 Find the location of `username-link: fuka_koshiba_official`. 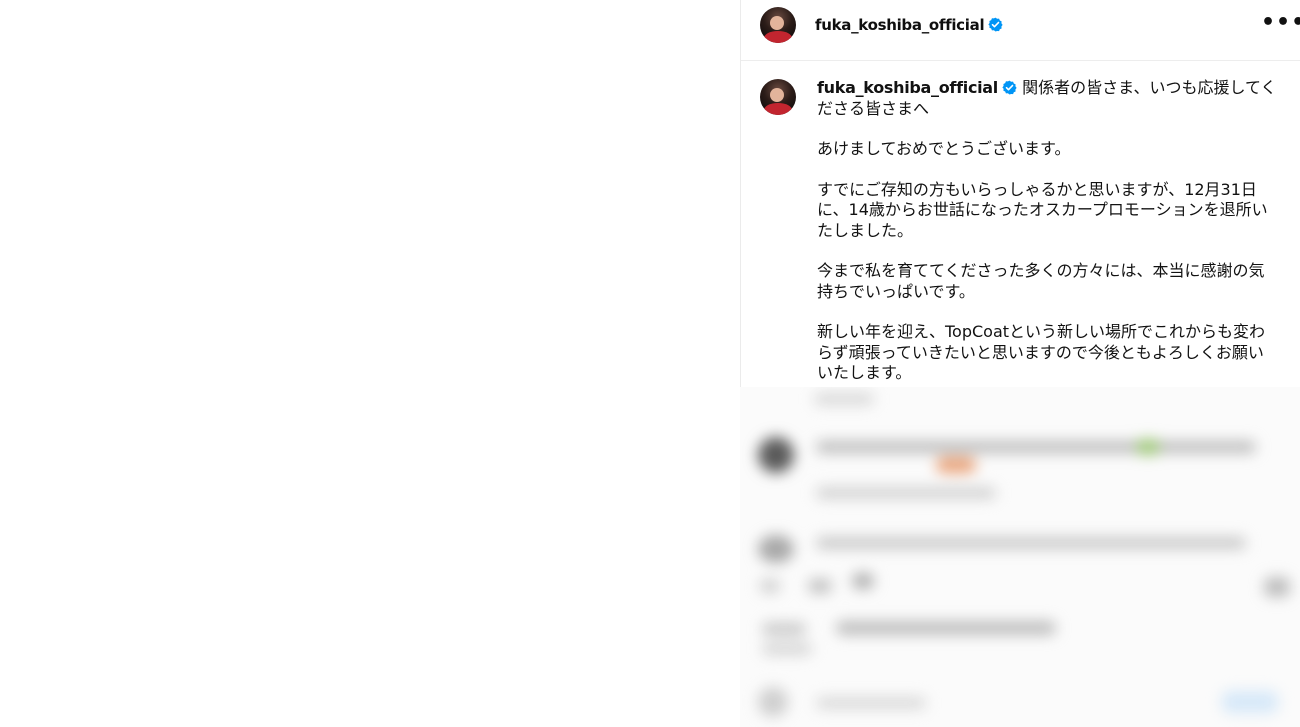

username-link: fuka_koshiba_official is located at coordinates (900, 25).